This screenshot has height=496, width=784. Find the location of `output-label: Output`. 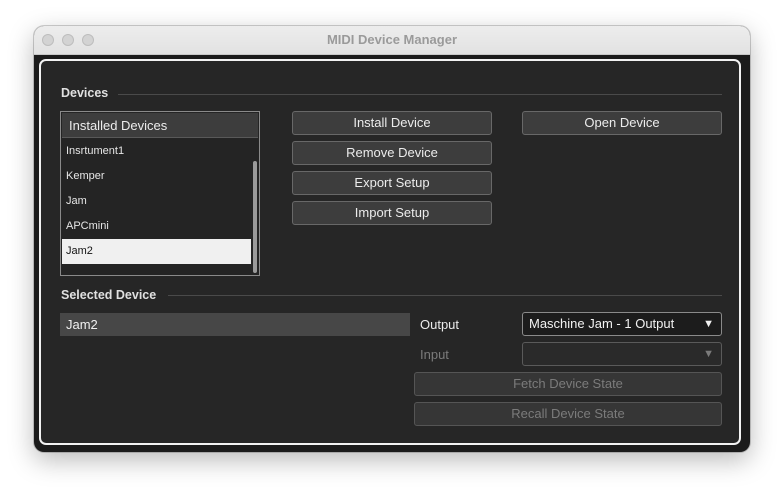

output-label: Output is located at coordinates (440, 324).